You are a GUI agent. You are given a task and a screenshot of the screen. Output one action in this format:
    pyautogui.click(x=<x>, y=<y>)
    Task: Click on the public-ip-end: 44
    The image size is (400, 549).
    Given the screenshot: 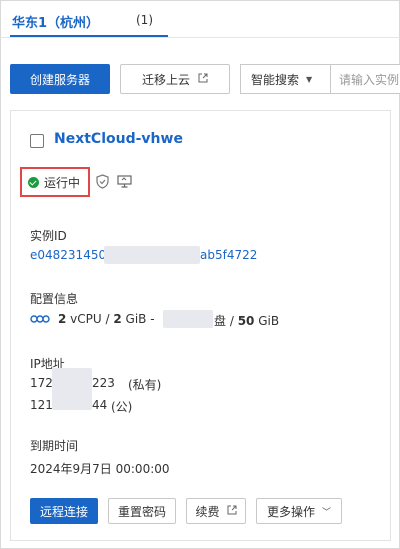 What is the action you would take?
    pyautogui.click(x=100, y=405)
    